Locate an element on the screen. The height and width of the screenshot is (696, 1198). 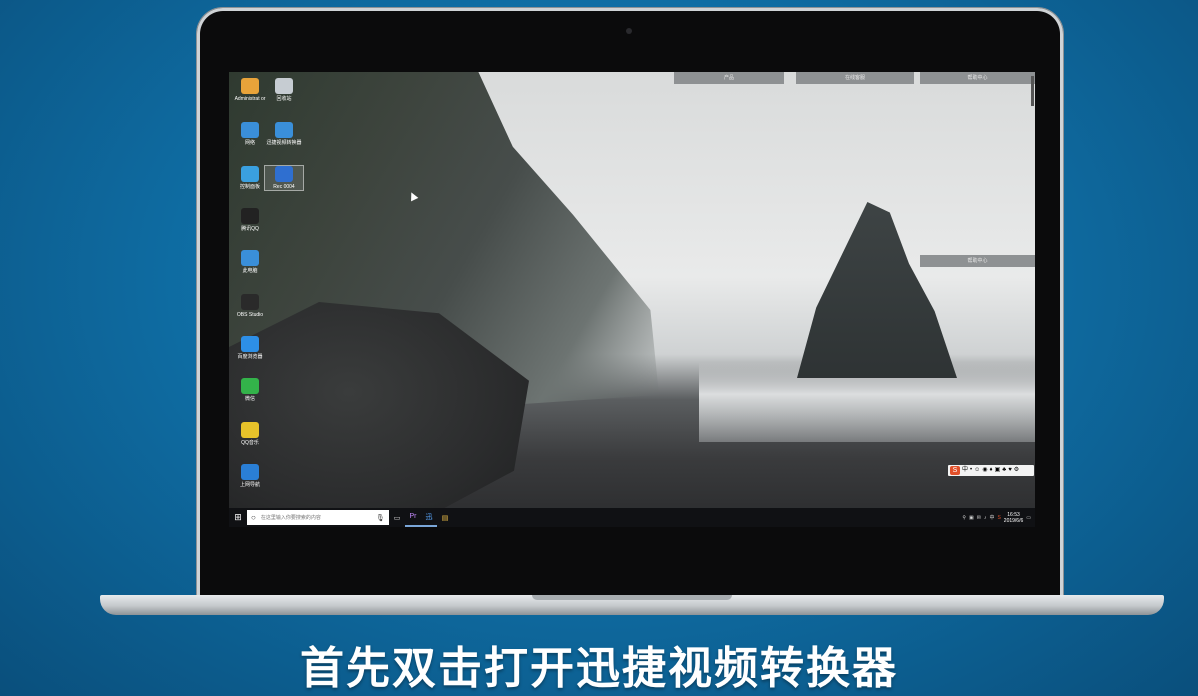
ime-item: ♥ is located at coordinates (1010, 470).